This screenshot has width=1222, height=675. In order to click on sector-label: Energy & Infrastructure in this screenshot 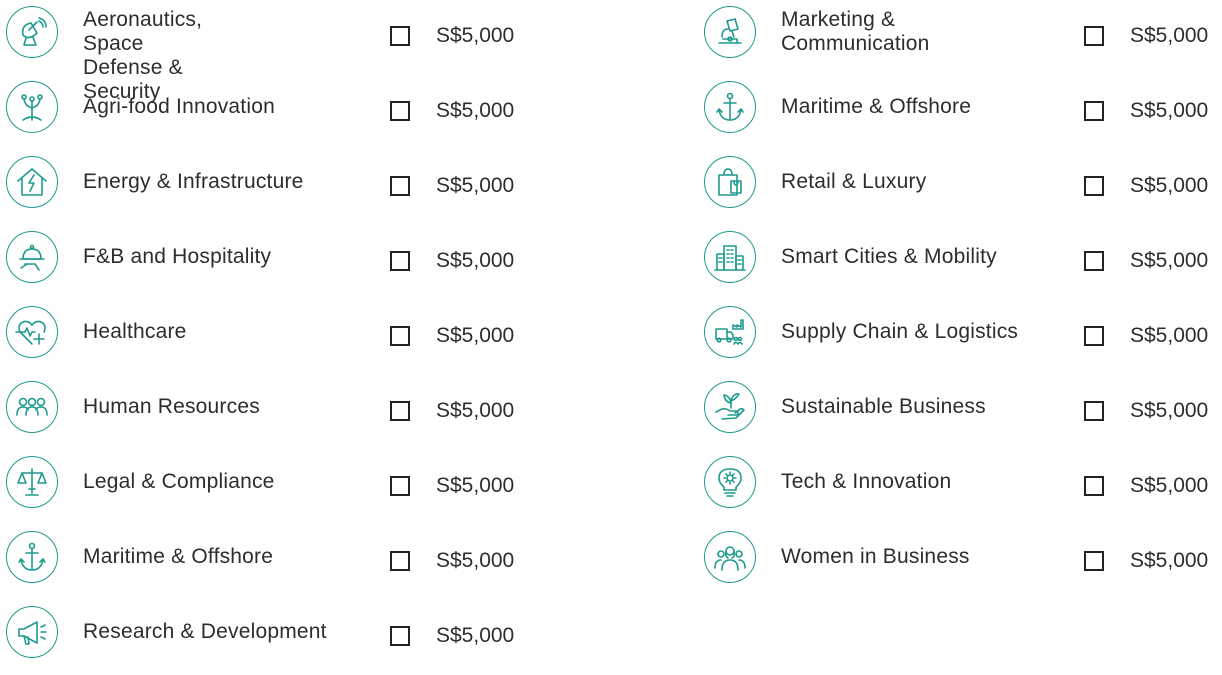, I will do `click(193, 181)`.